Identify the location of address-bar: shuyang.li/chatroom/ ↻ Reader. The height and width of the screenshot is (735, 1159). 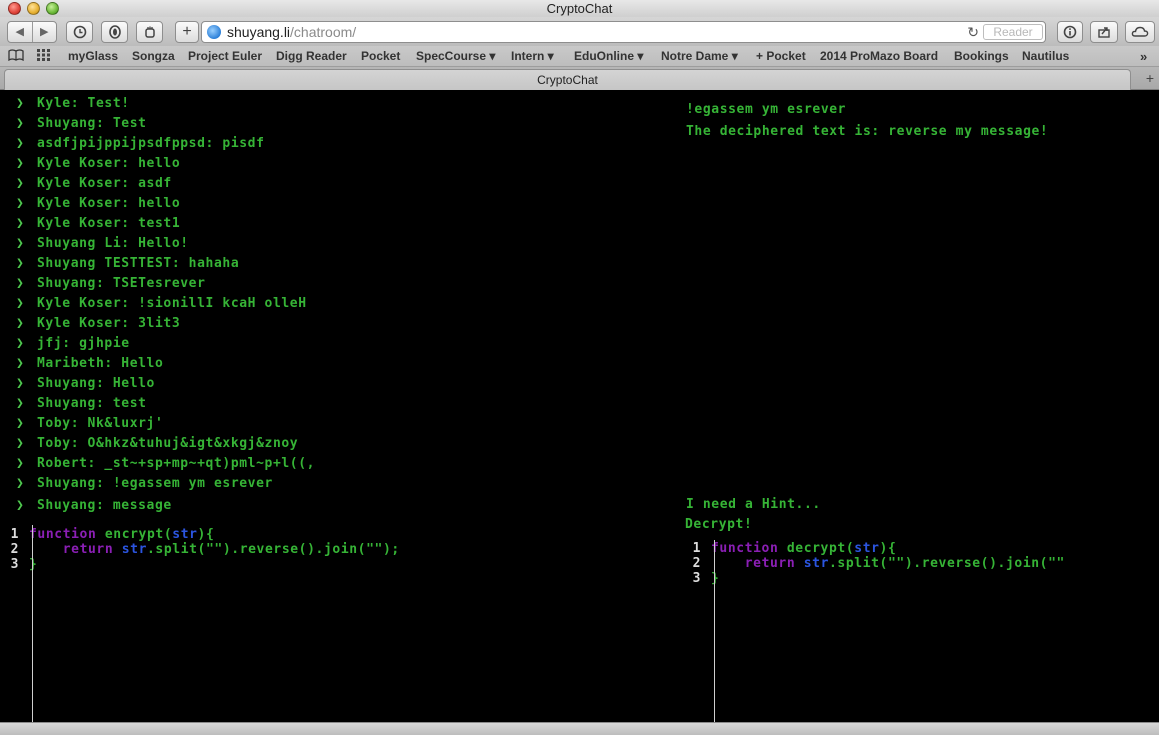
(623, 32).